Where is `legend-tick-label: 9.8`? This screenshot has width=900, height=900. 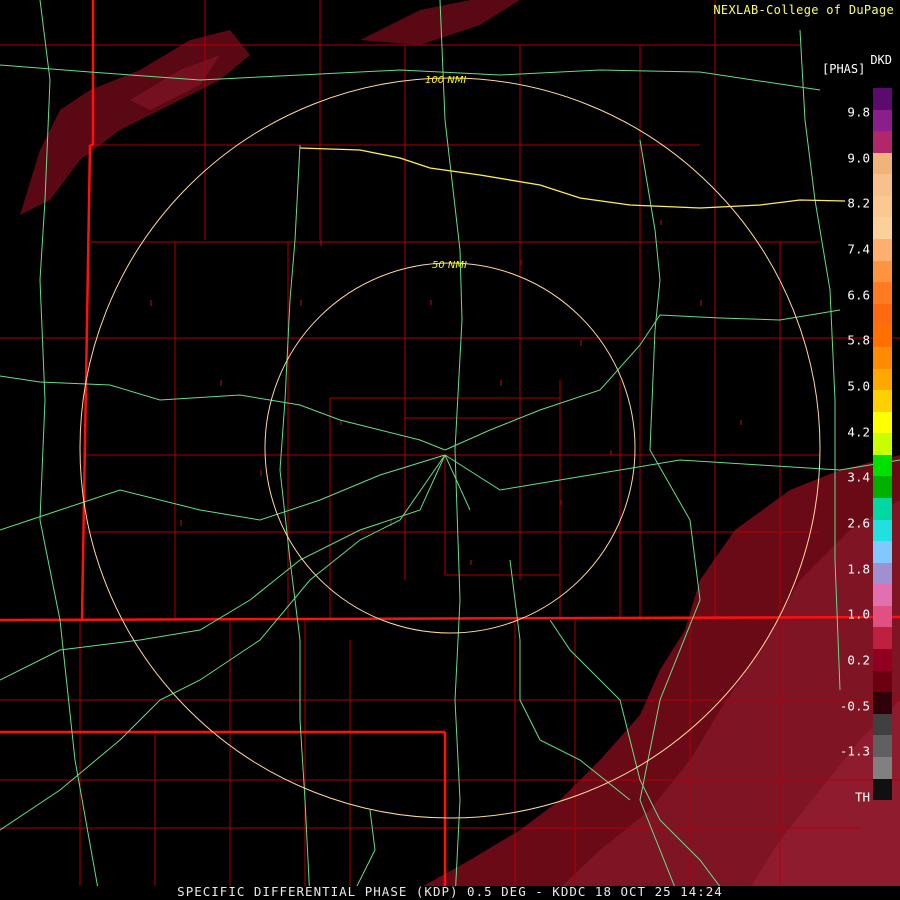
legend-tick-label: 9.8 is located at coordinates (858, 112).